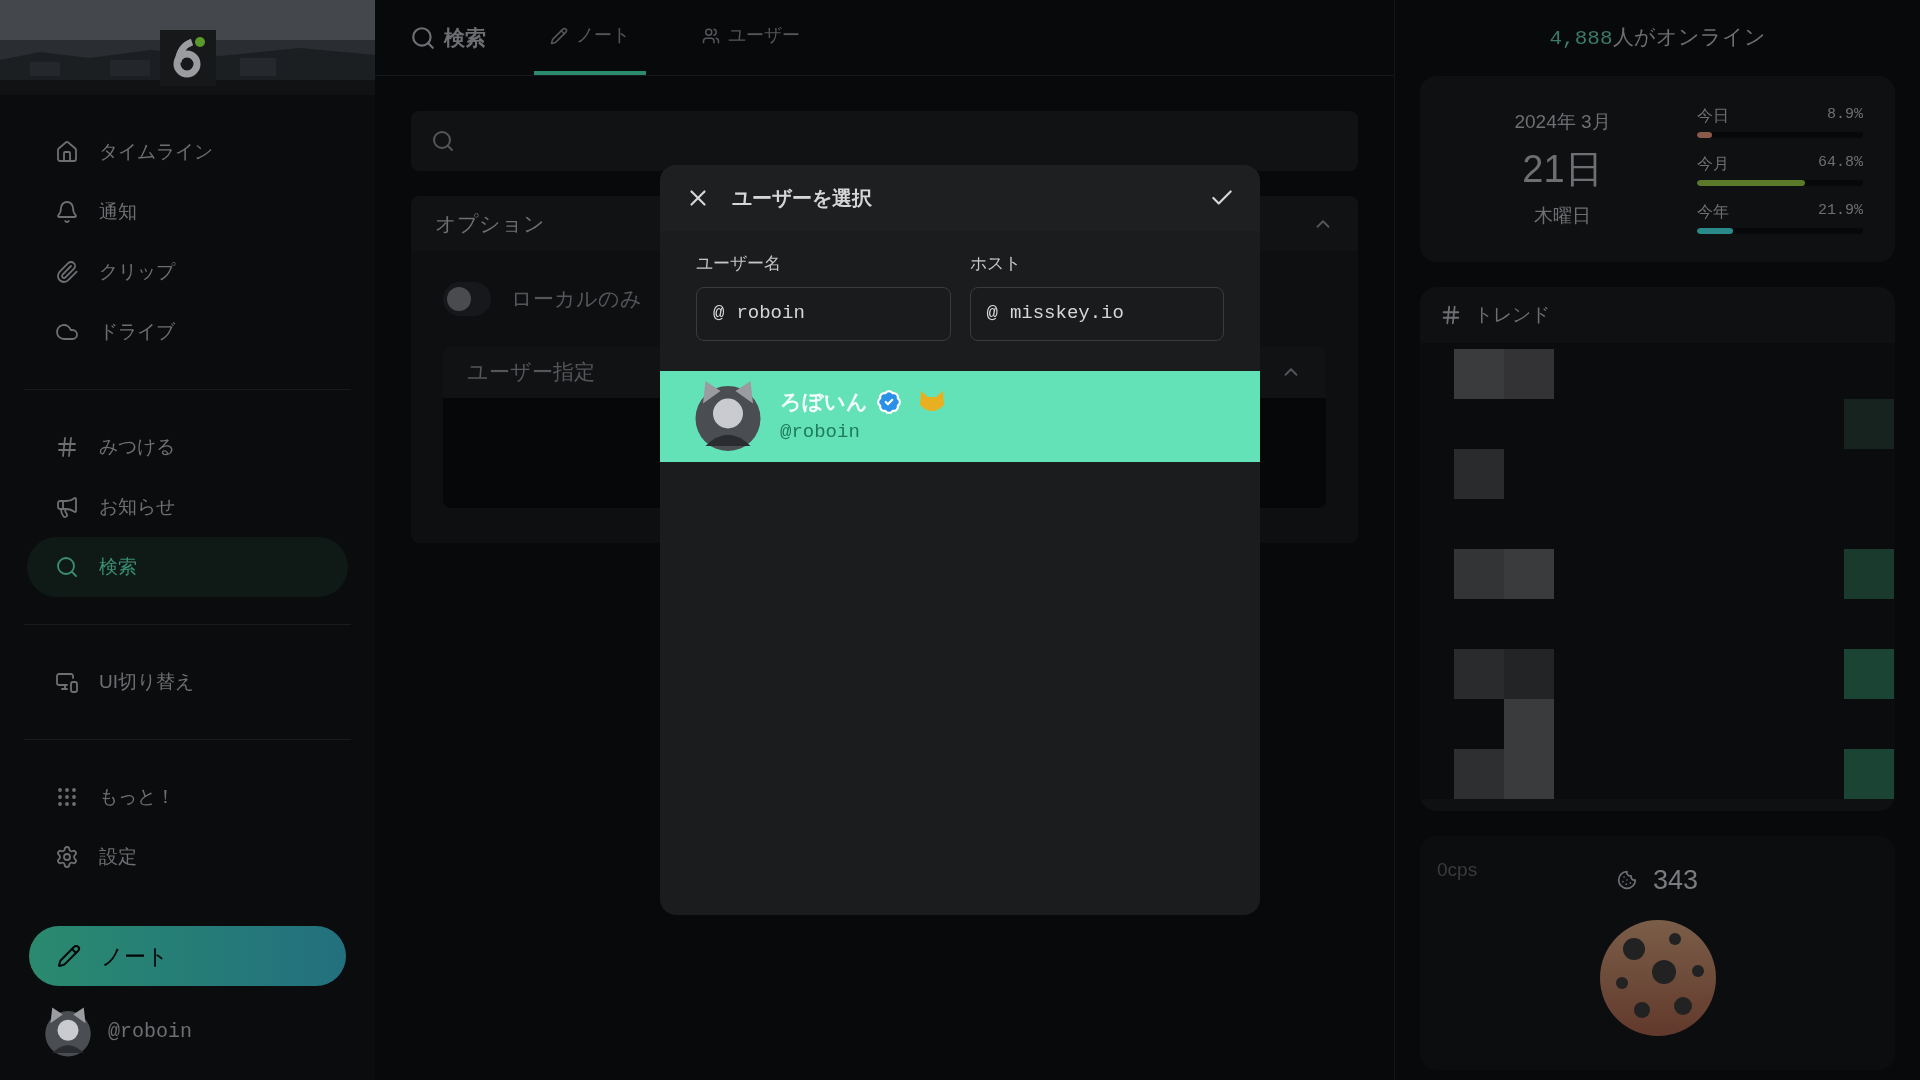 This screenshot has height=1080, width=1920. Describe the element at coordinates (467, 298) in the screenshot. I see `toggle-switch` at that location.